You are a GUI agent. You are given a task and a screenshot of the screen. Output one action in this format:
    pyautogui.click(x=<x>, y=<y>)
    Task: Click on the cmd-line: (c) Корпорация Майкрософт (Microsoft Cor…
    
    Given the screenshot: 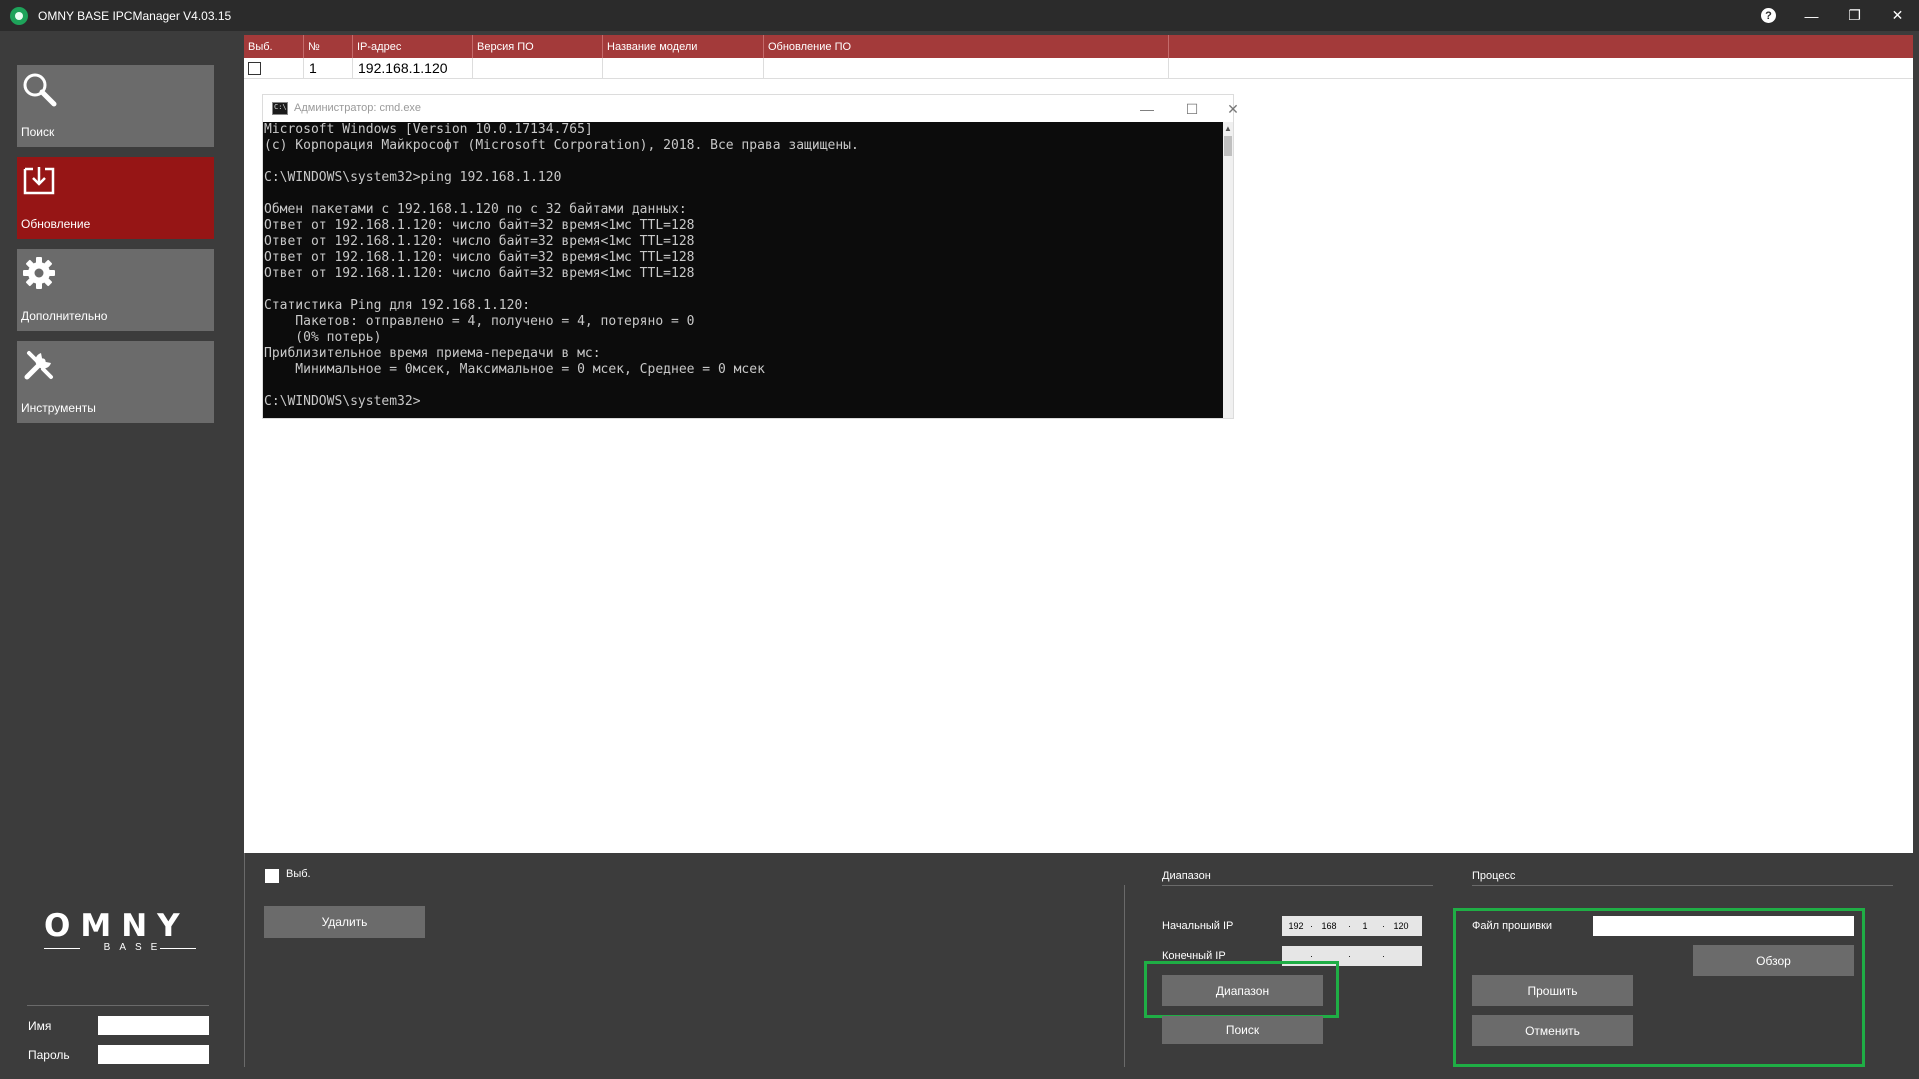 What is the action you would take?
    pyautogui.click(x=561, y=145)
    